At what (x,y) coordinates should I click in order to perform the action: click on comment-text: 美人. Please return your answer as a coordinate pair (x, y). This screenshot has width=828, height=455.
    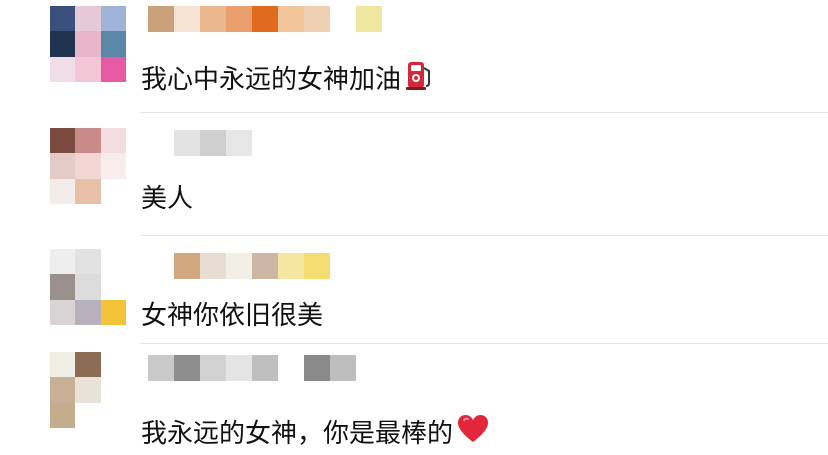
    Looking at the image, I should click on (167, 199).